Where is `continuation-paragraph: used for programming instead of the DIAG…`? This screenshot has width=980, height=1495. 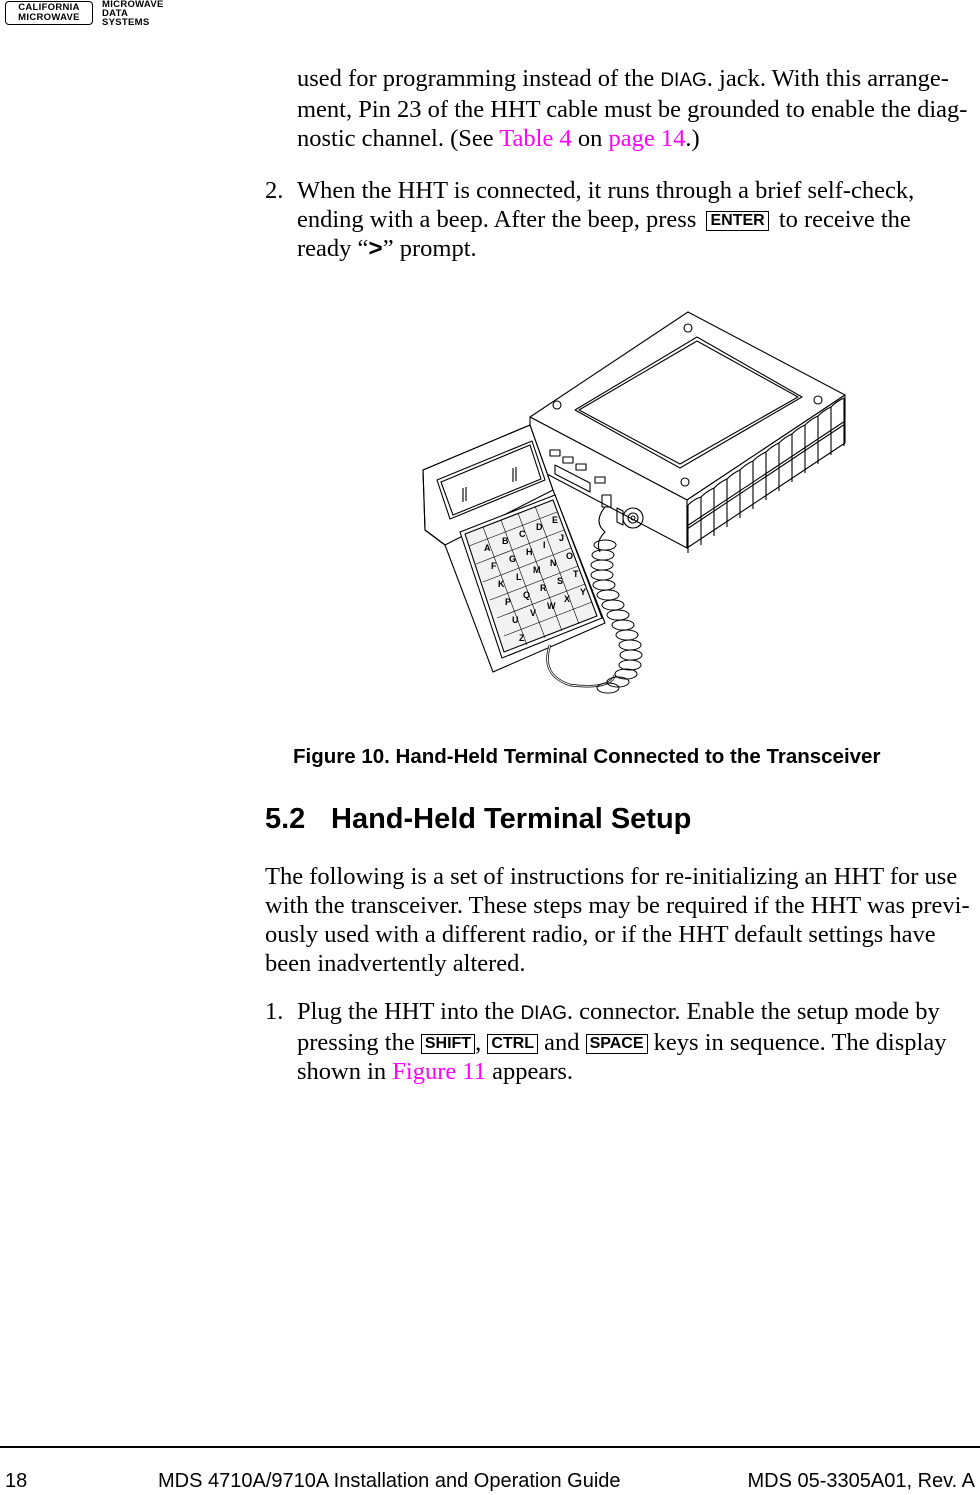
continuation-paragraph: used for programming instead of the DIAG… is located at coordinates (637, 108).